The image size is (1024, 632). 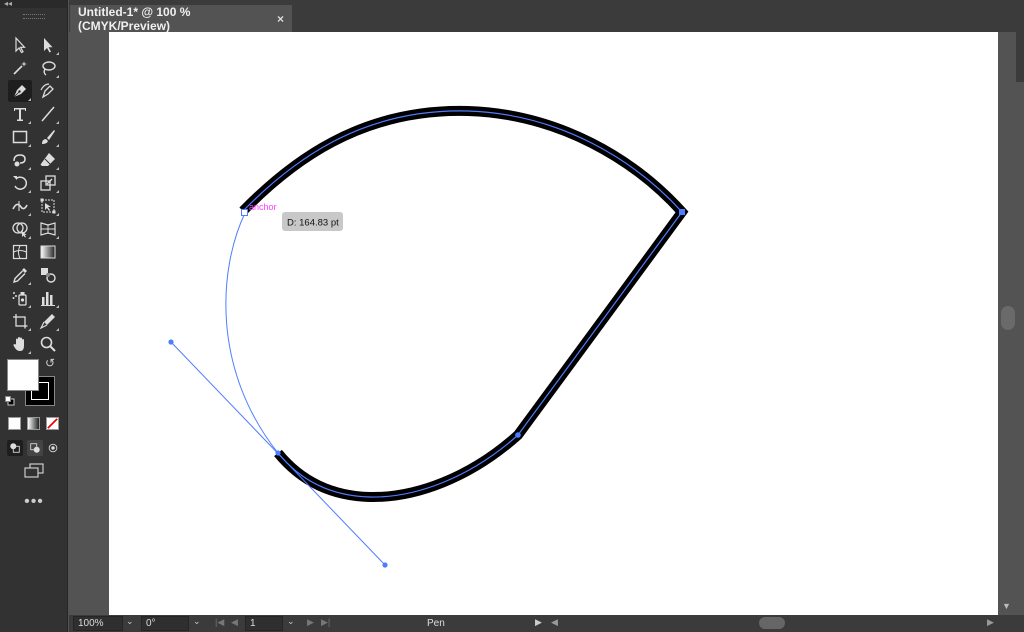 What do you see at coordinates (1020, 57) in the screenshot?
I see `panel-dock-edge` at bounding box center [1020, 57].